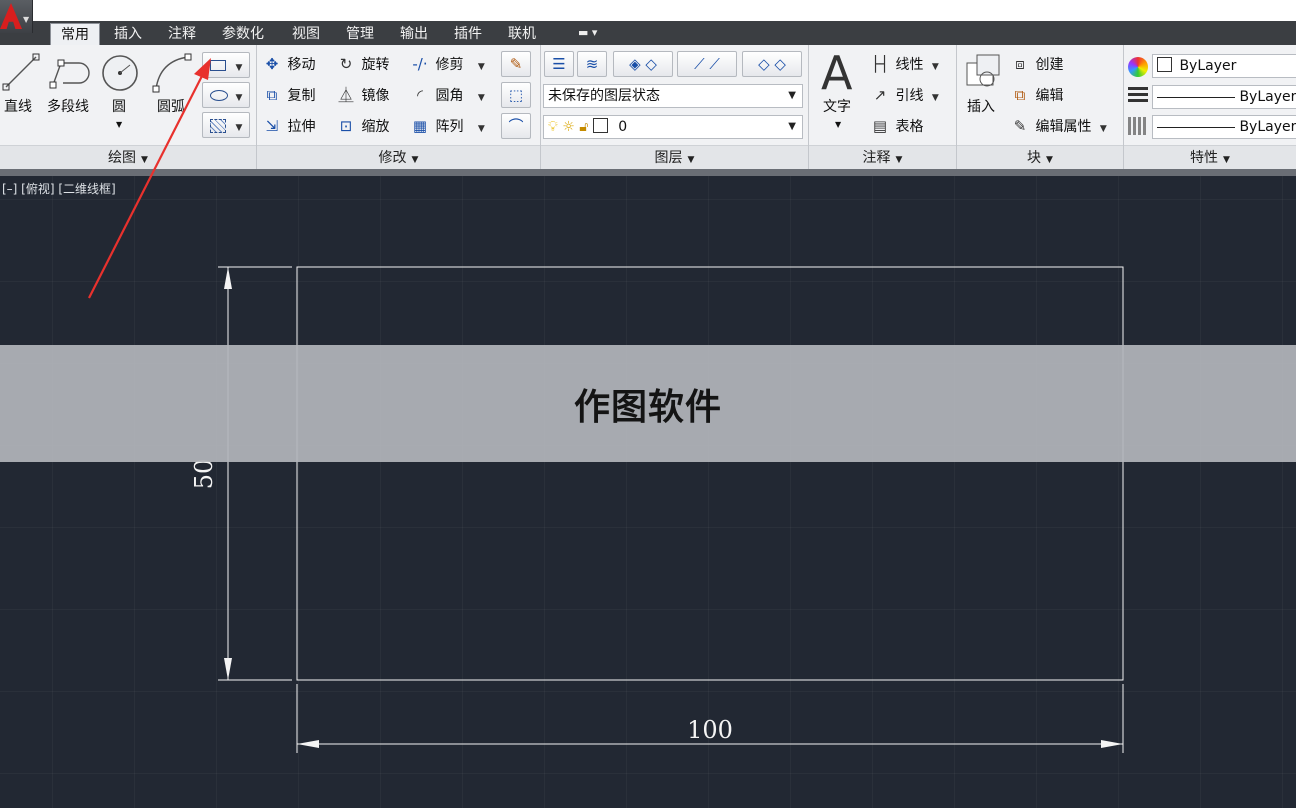  Describe the element at coordinates (146, 185) in the screenshot. I see `red-arrow-icon` at that location.